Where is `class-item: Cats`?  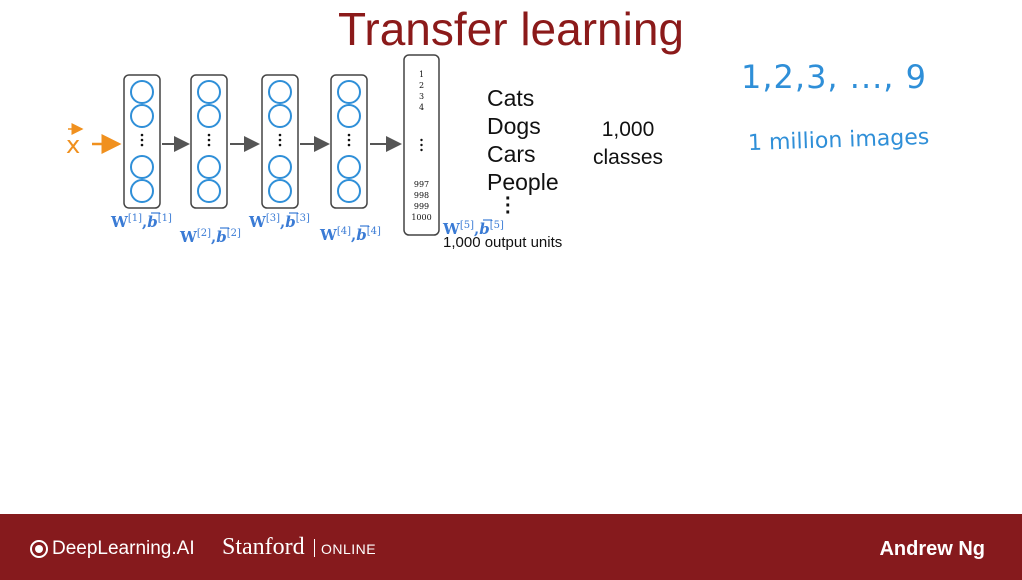 class-item: Cats is located at coordinates (511, 98).